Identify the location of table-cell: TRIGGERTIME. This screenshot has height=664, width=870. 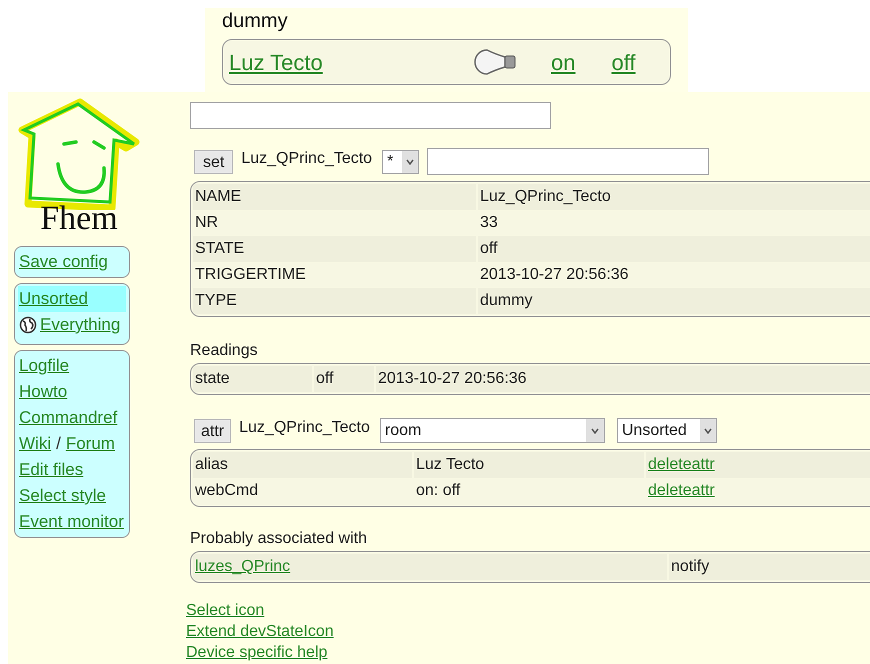
(250, 274).